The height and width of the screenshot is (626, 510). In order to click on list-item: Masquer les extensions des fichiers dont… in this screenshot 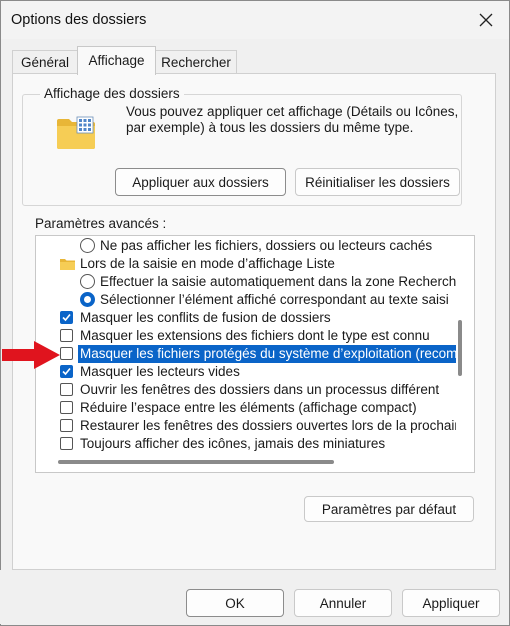, I will do `click(246, 336)`.